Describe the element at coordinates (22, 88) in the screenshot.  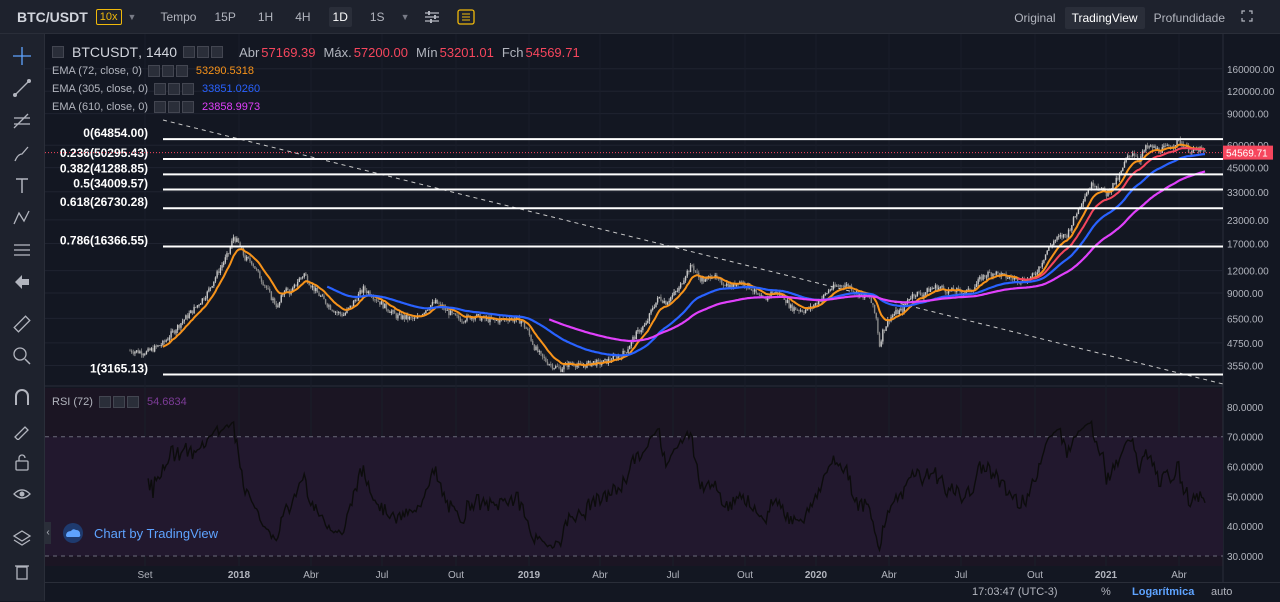
I see `trend-line-icon` at that location.